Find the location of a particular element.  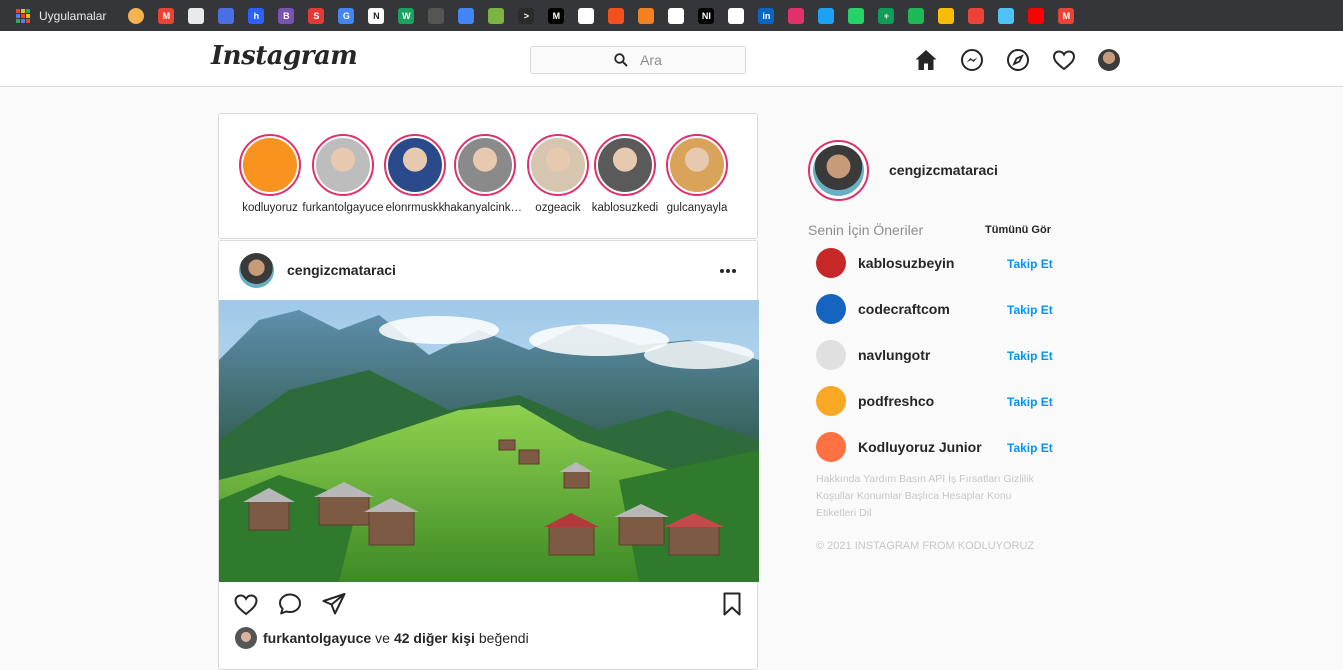

suggestion-username: kablosuzbeyin is located at coordinates (906, 263).